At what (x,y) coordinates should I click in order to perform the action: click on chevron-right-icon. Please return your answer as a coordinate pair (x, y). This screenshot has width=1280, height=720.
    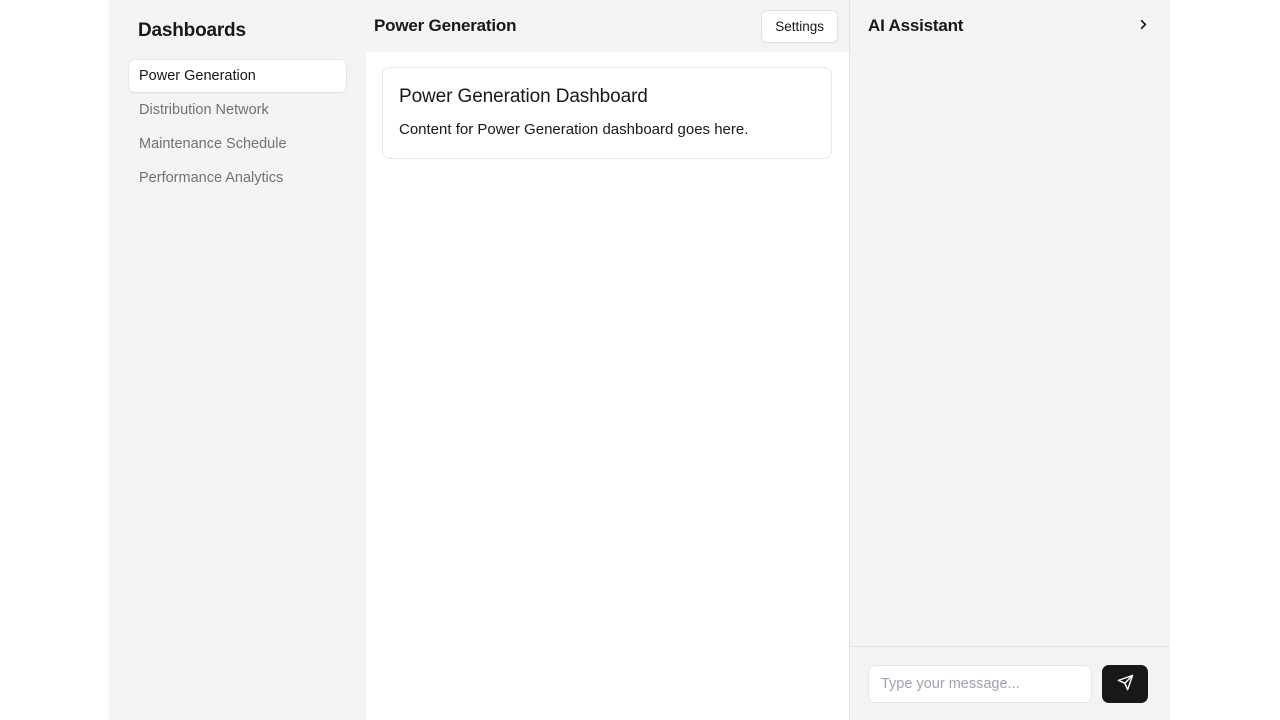
    Looking at the image, I should click on (1143, 26).